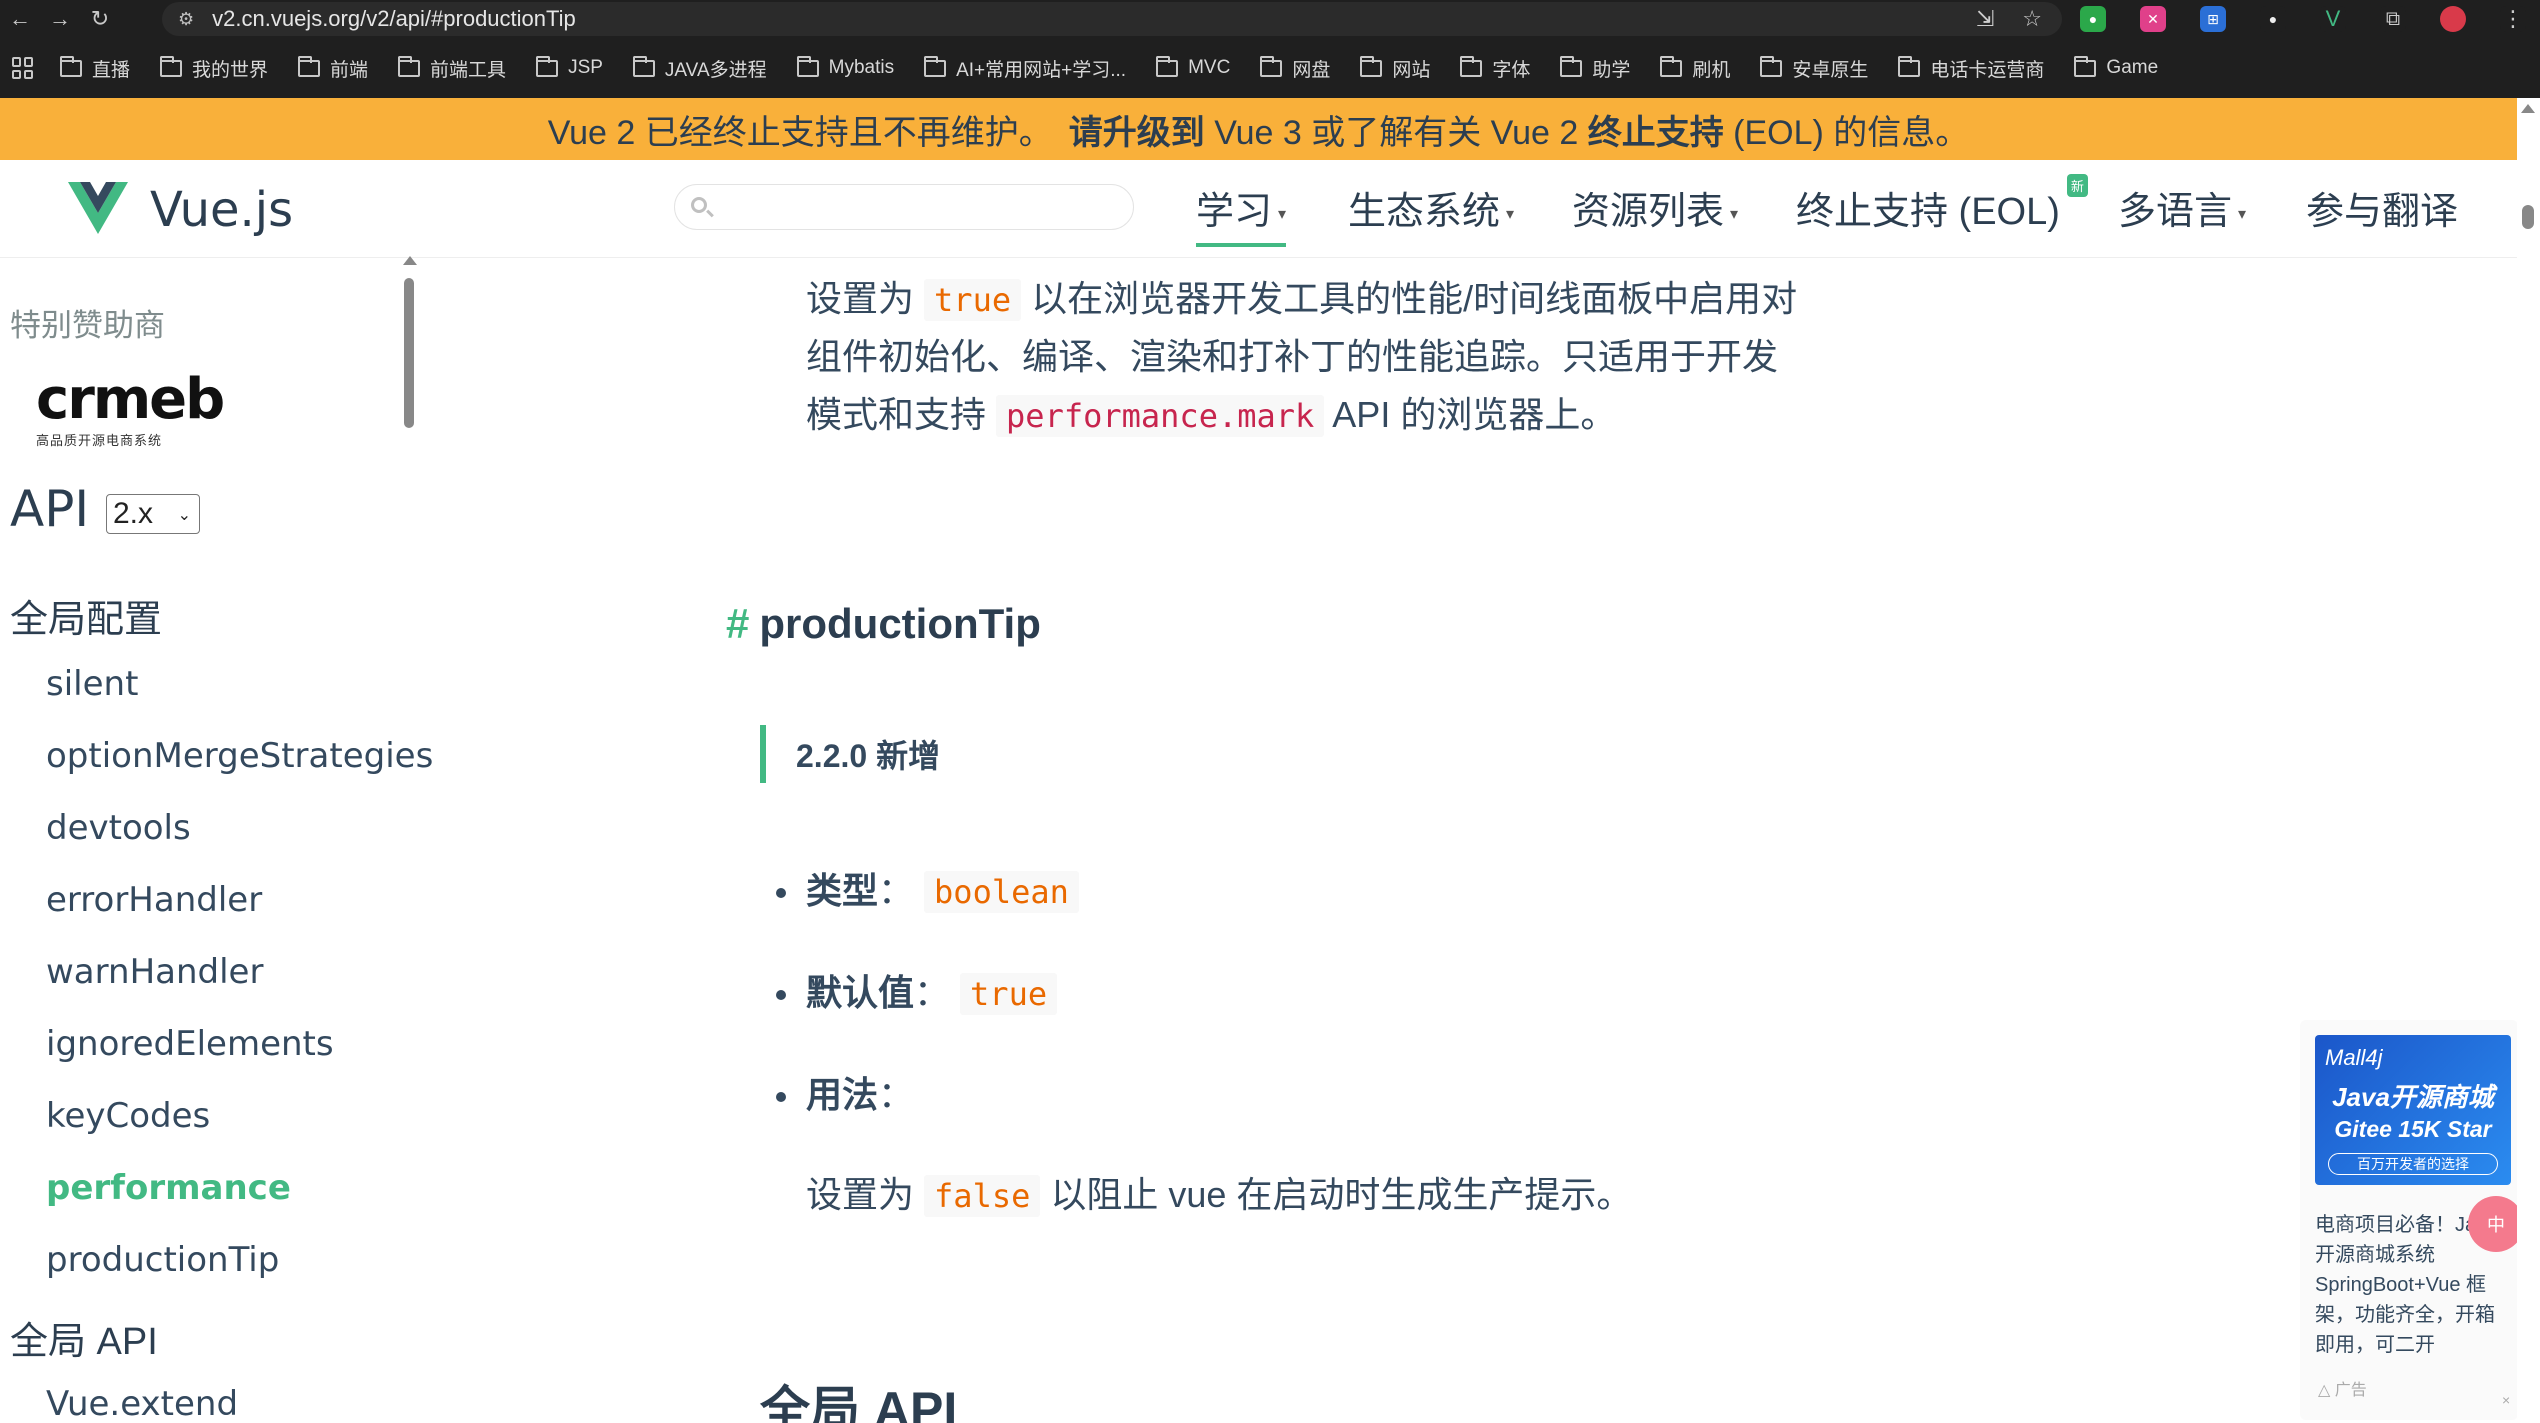 The height and width of the screenshot is (1423, 2540). I want to click on sidebar-item-vue-extend: Vue.extend, so click(142, 1403).